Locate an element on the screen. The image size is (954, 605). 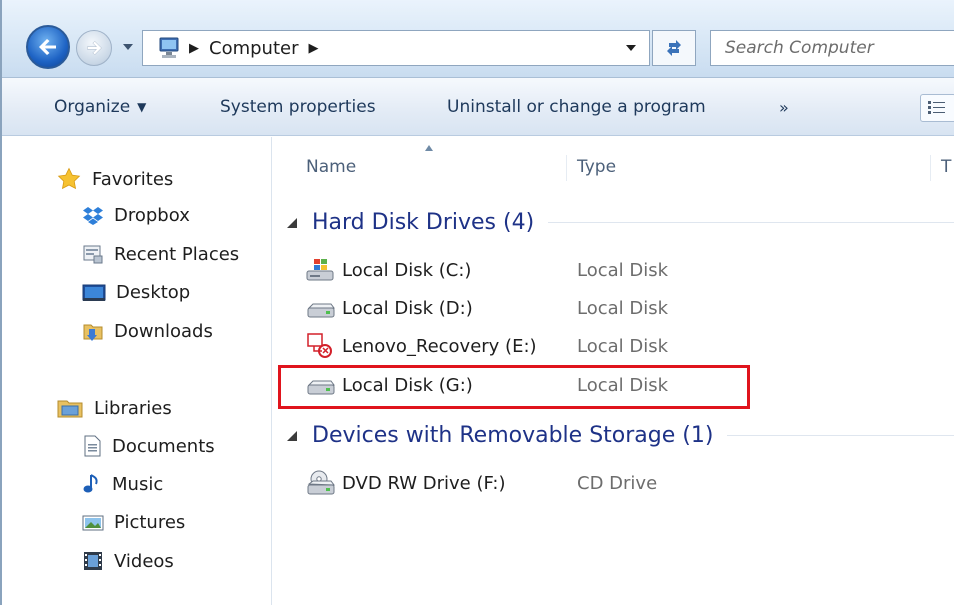
libraries-icon is located at coordinates (70, 409).